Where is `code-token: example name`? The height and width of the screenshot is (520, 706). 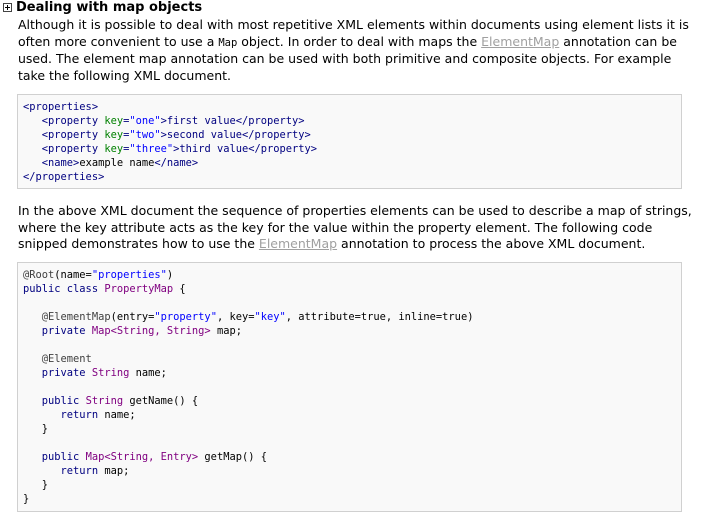 code-token: example name is located at coordinates (117, 163).